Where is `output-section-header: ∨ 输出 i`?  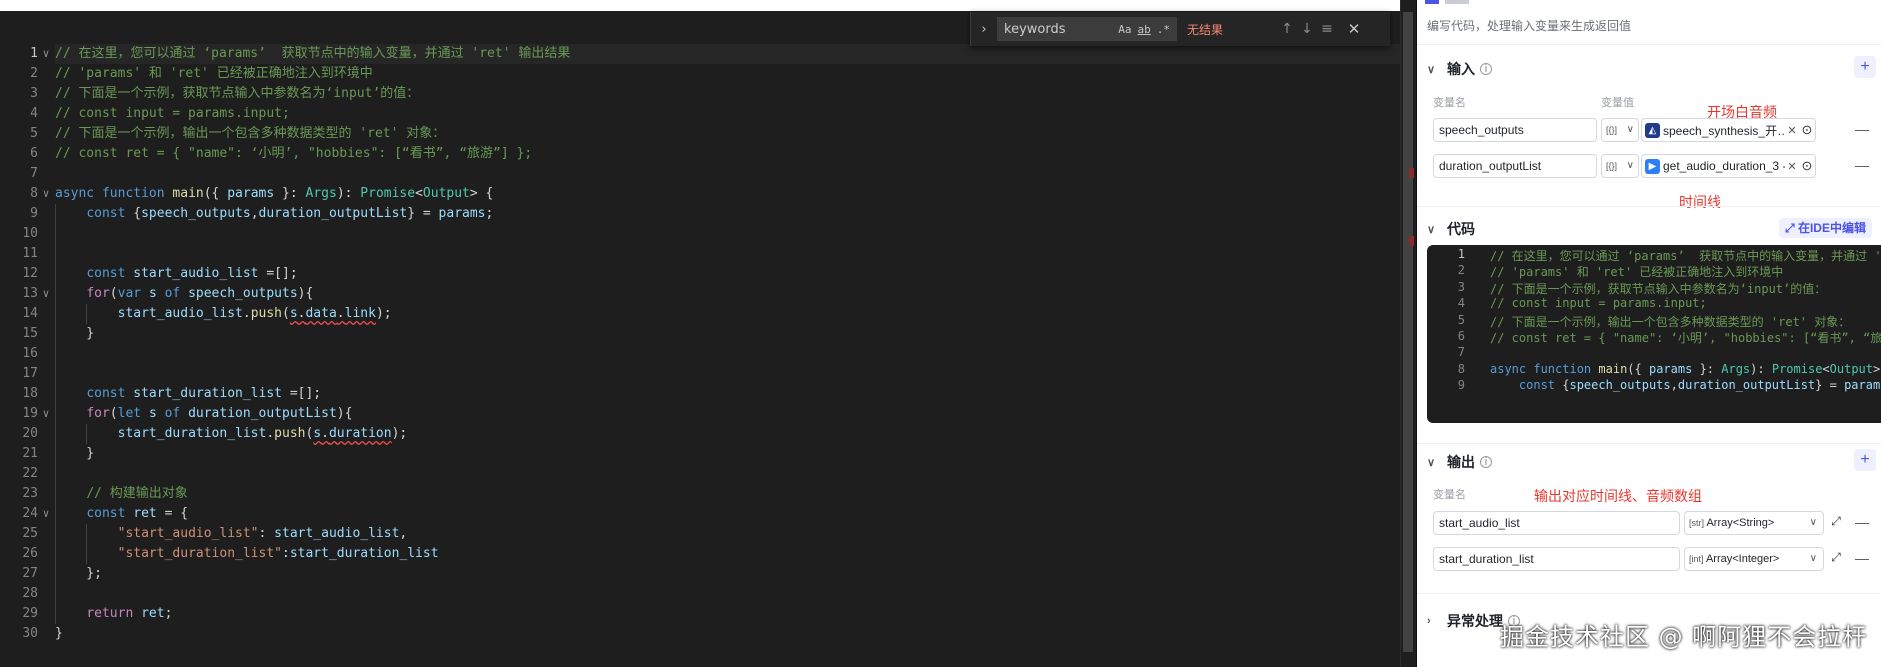
output-section-header: ∨ 输出 i is located at coordinates (1459, 462).